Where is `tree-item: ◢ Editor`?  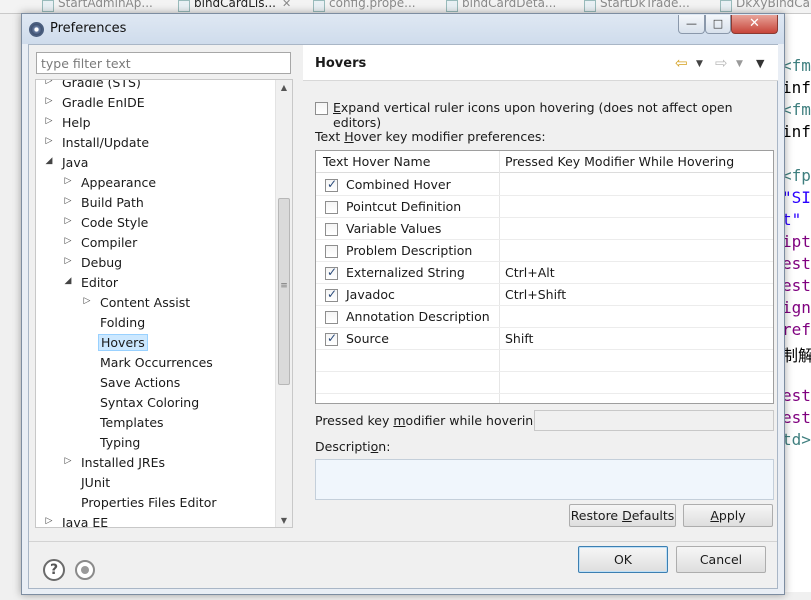 tree-item: ◢ Editor is located at coordinates (156, 283).